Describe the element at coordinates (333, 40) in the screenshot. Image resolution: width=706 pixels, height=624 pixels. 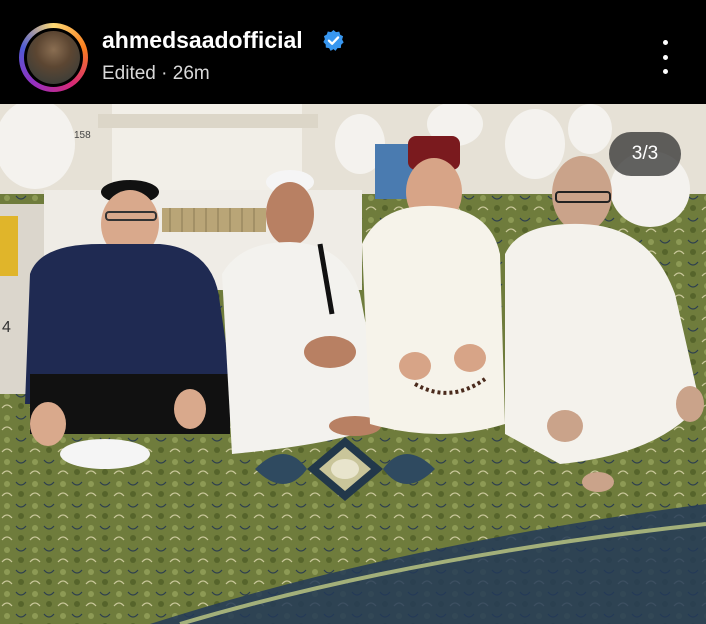
I see `verified-badge-icon` at that location.